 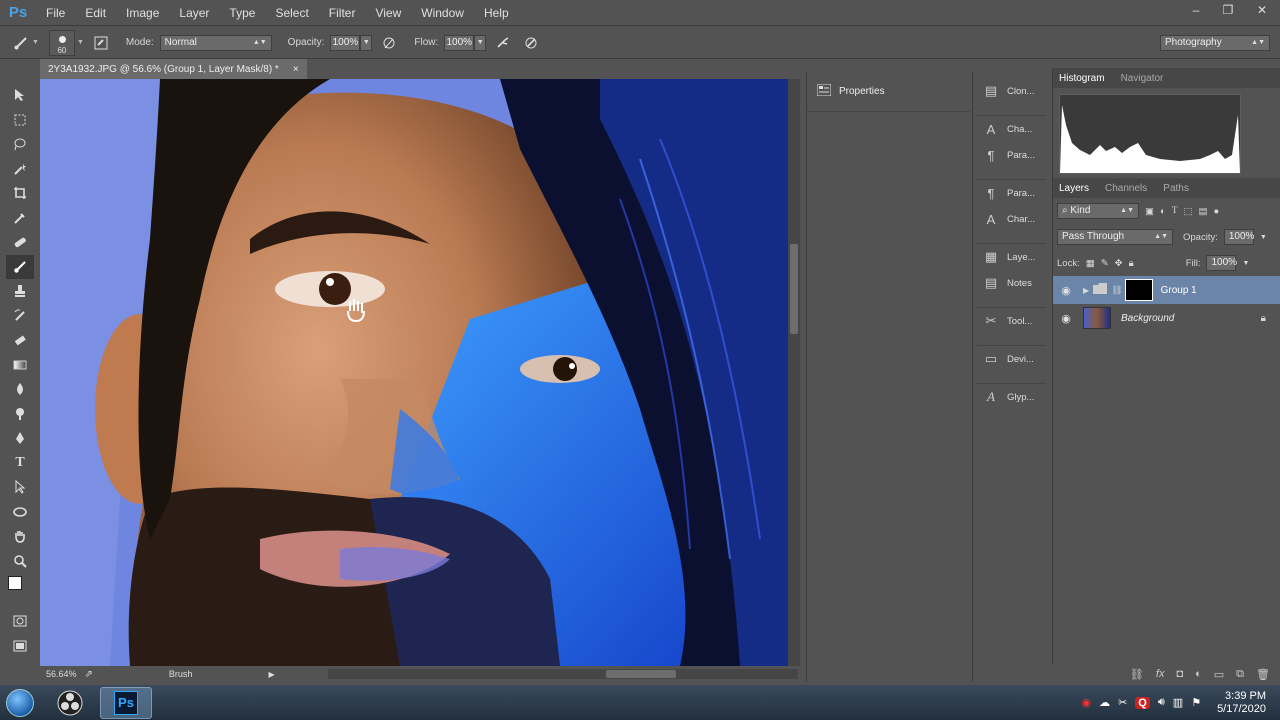 What do you see at coordinates (1126, 188) in the screenshot?
I see `tab-channels: Channels` at bounding box center [1126, 188].